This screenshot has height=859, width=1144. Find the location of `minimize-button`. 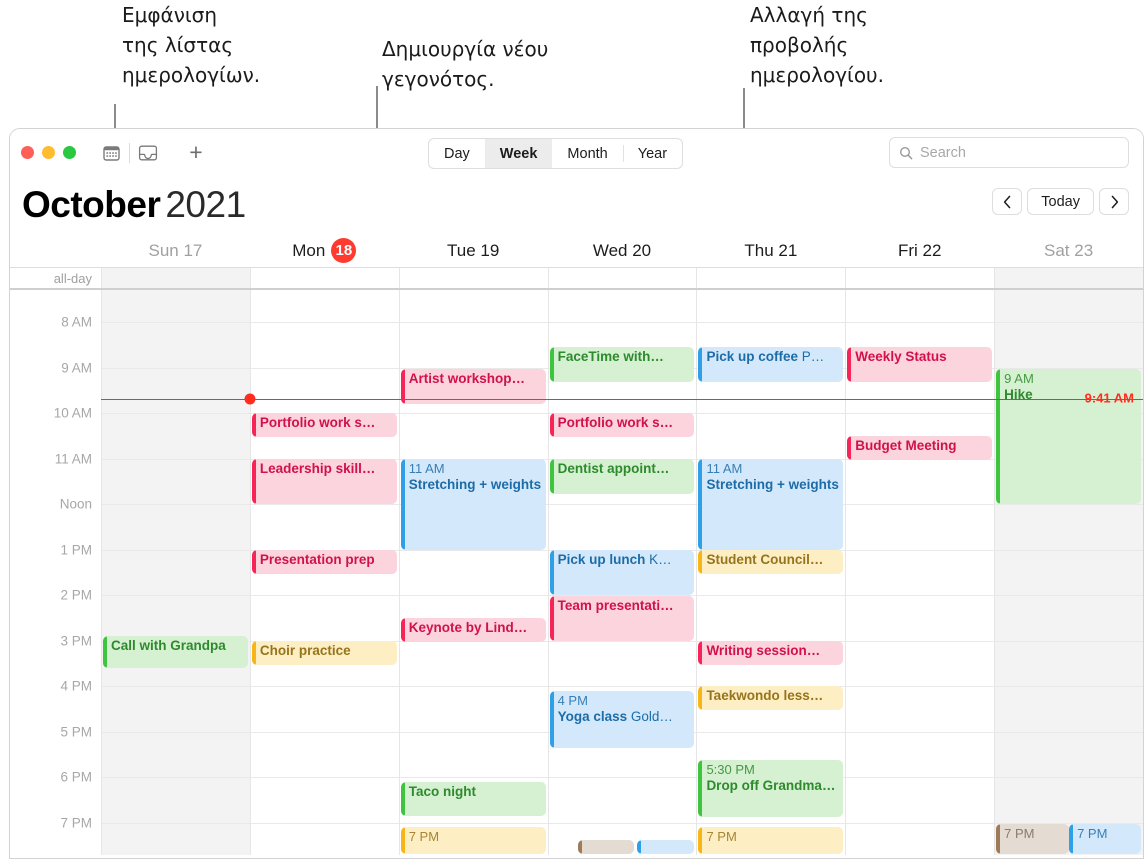

minimize-button is located at coordinates (48, 152).